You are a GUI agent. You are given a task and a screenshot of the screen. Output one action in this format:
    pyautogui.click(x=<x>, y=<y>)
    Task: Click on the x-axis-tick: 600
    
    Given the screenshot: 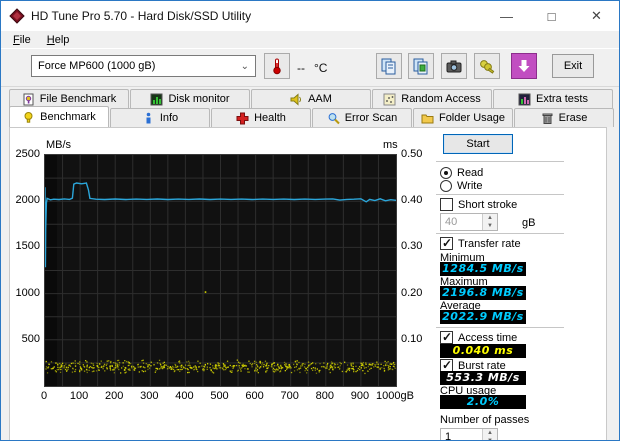 What is the action you would take?
    pyautogui.click(x=254, y=396)
    